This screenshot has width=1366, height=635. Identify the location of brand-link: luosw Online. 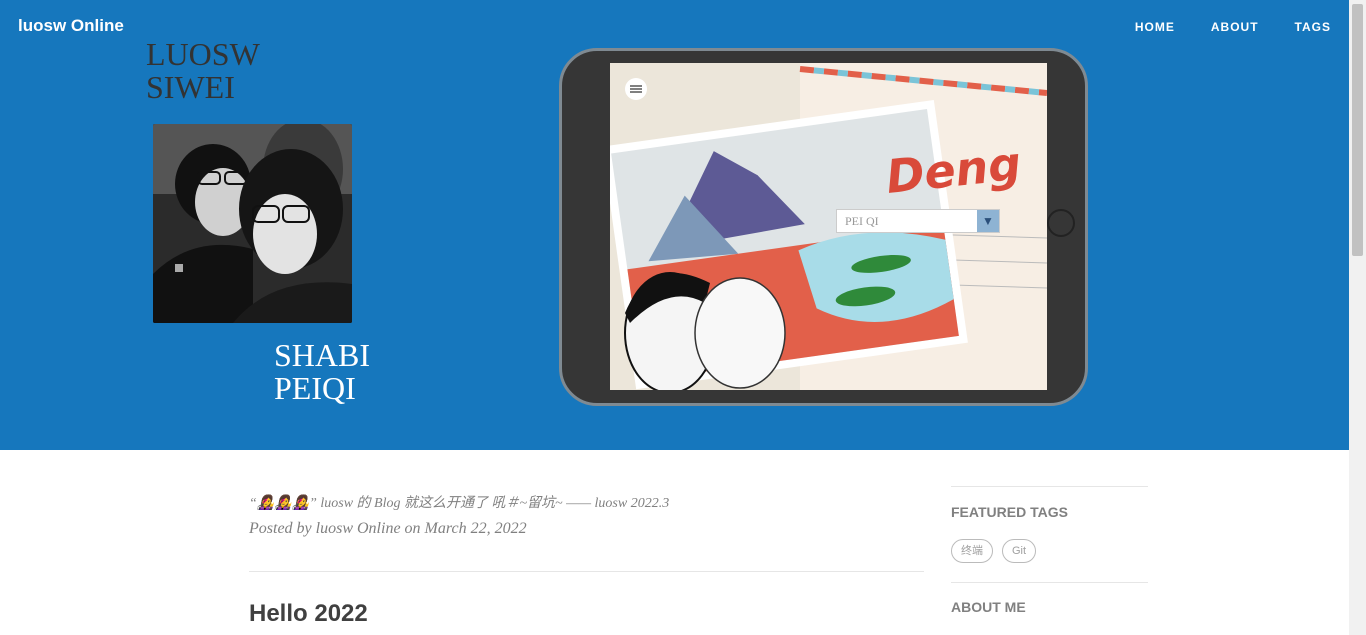
(71, 26).